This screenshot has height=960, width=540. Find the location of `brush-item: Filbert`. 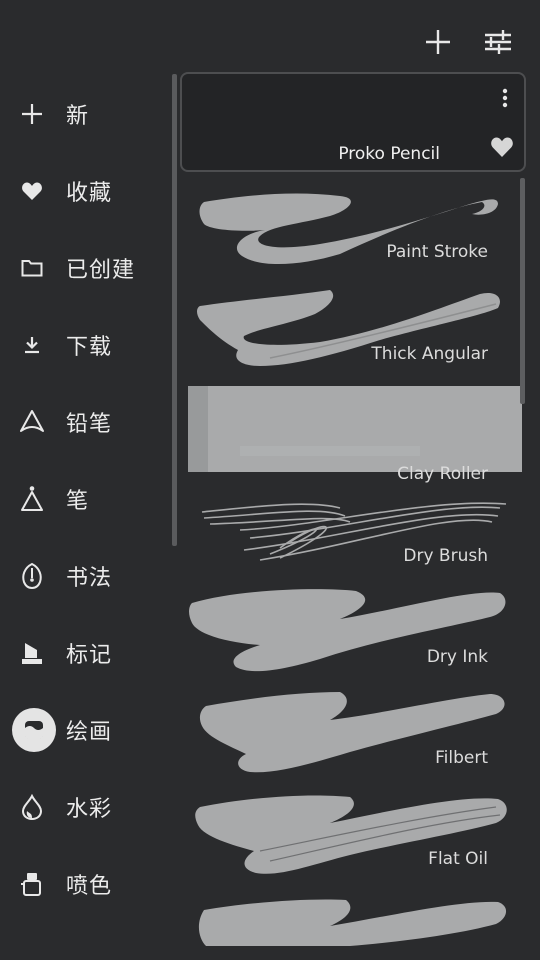

brush-item: Filbert is located at coordinates (353, 729).